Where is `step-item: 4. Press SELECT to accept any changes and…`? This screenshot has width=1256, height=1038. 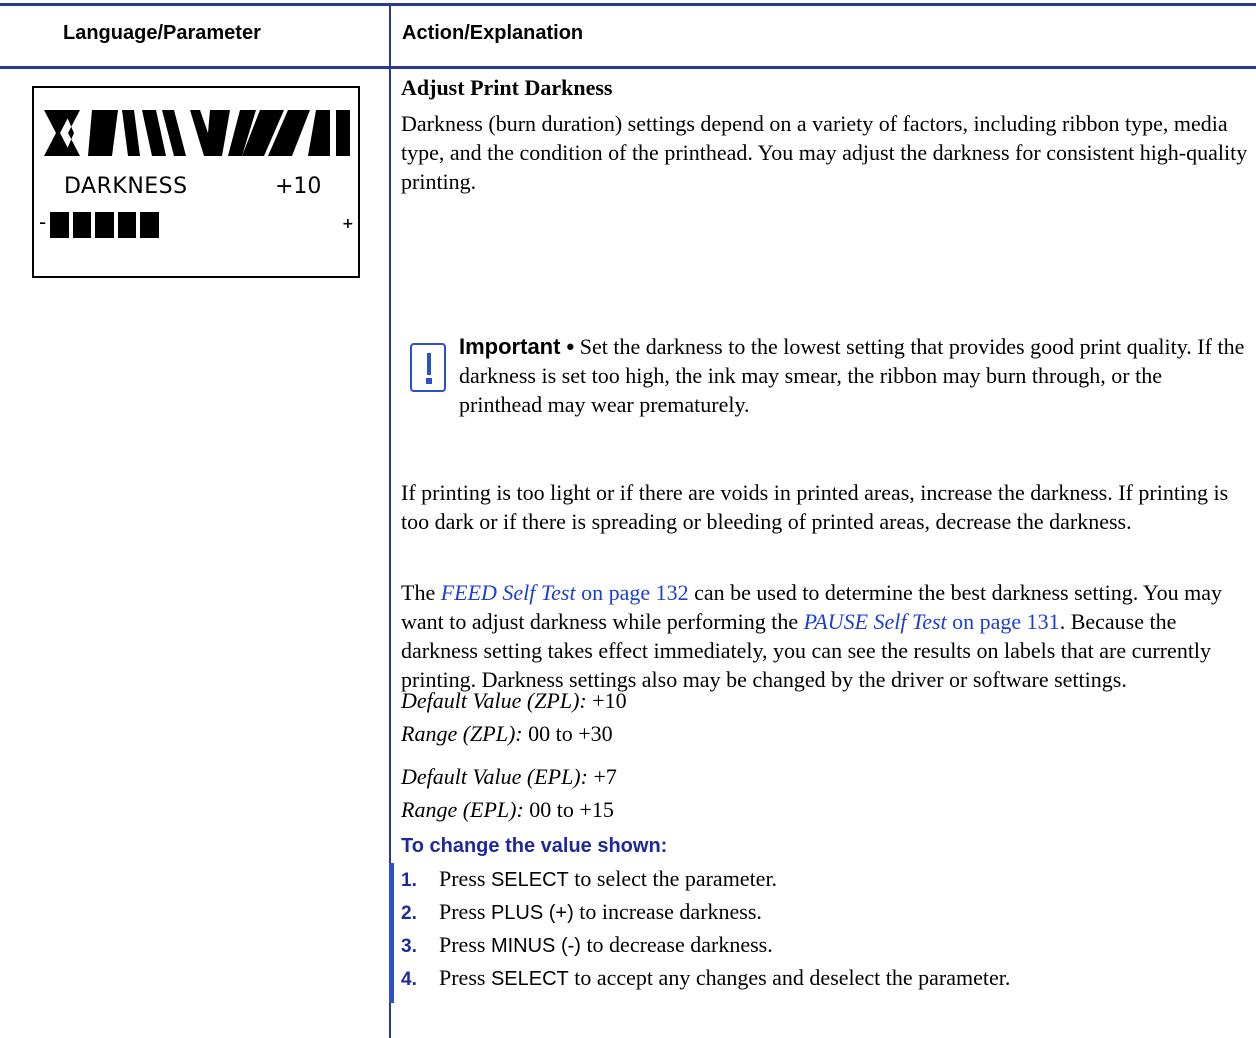 step-item: 4. Press SELECT to accept any changes and… is located at coordinates (705, 977).